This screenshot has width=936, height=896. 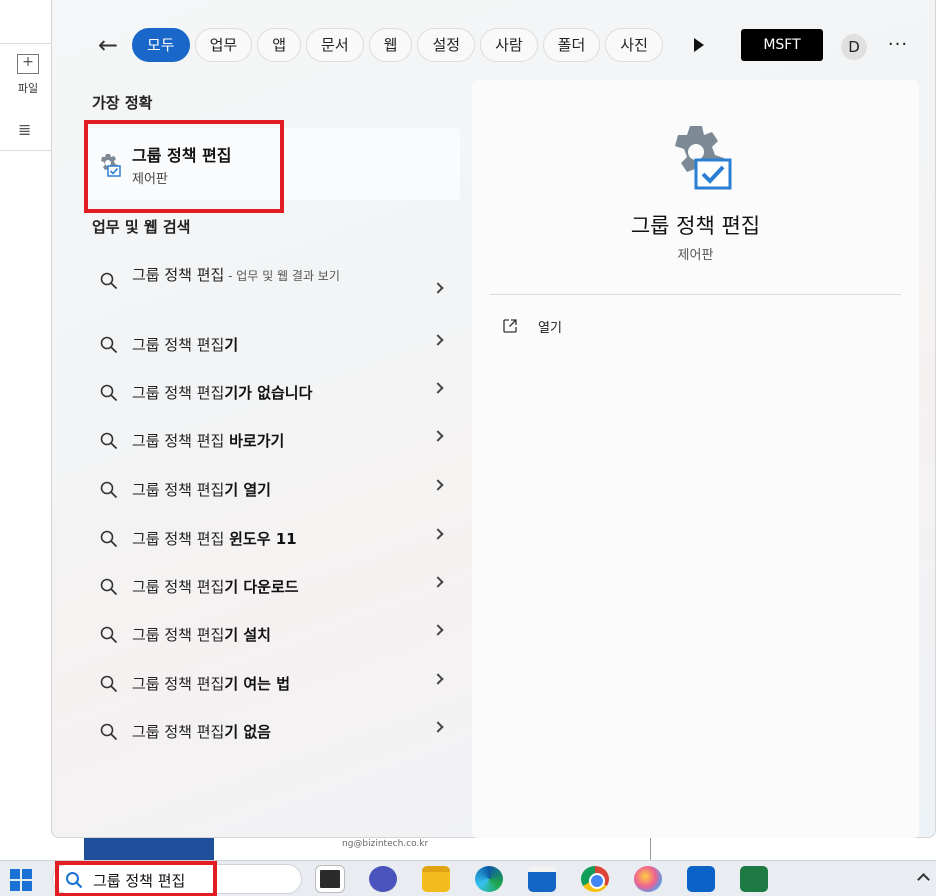 What do you see at coordinates (754, 879) in the screenshot?
I see `excel-icon` at bounding box center [754, 879].